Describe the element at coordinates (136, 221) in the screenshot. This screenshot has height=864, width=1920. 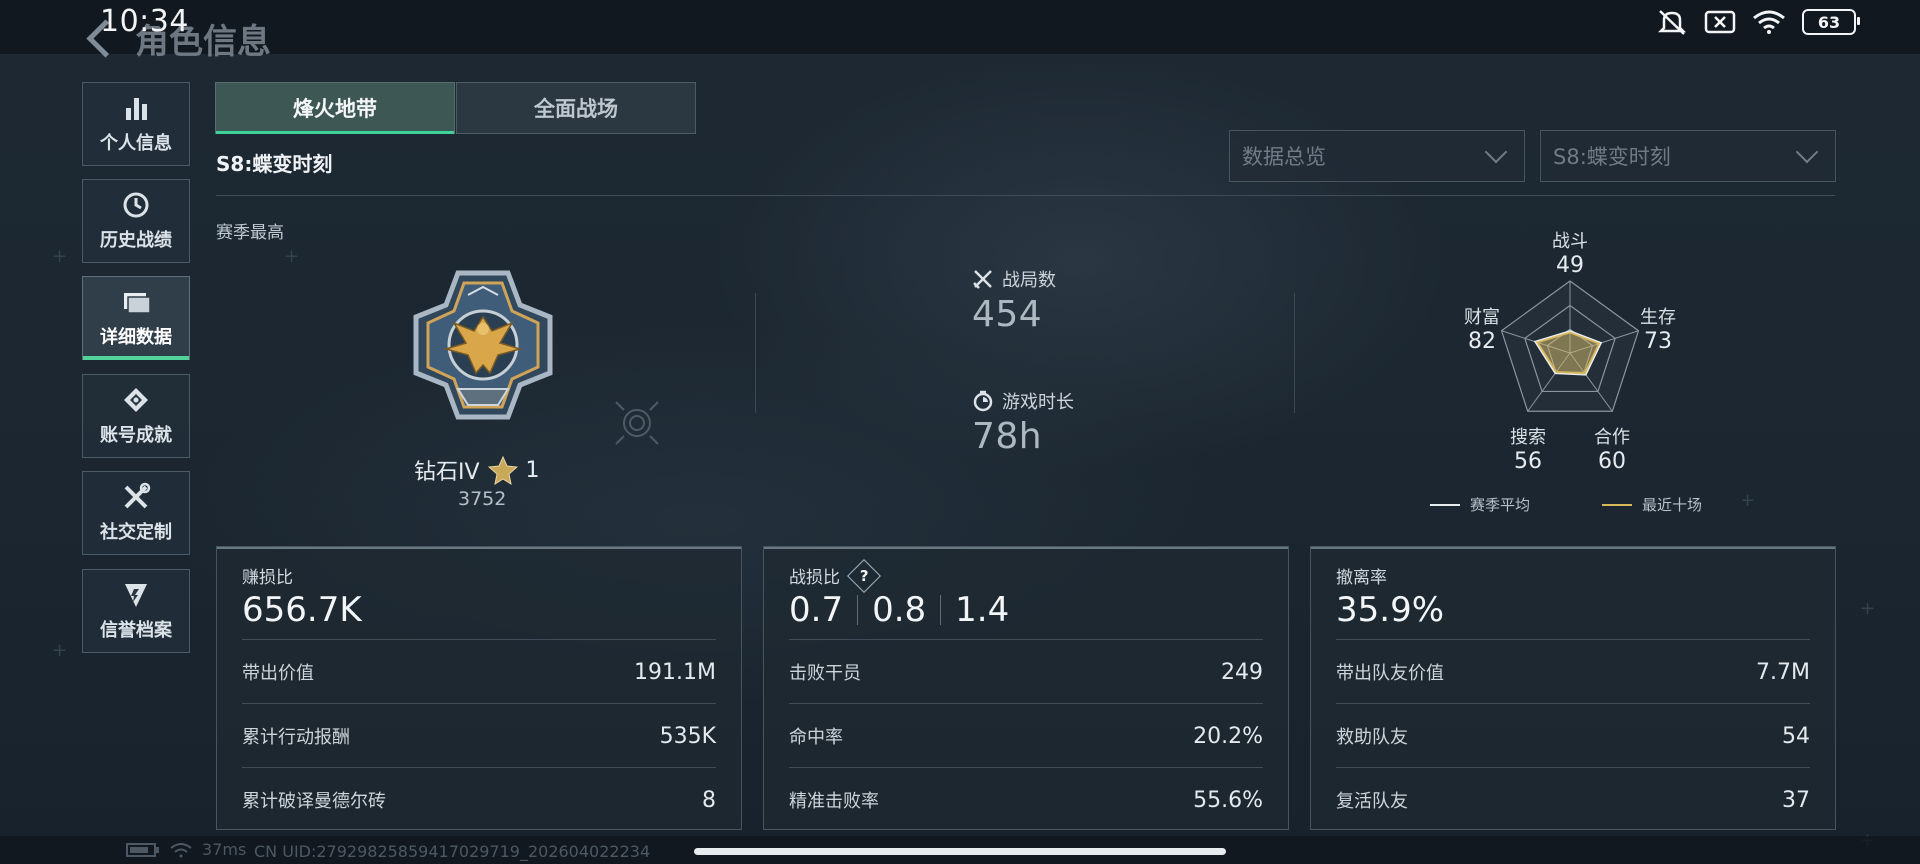
I see `sidebar-item-history: 历史战绩` at that location.